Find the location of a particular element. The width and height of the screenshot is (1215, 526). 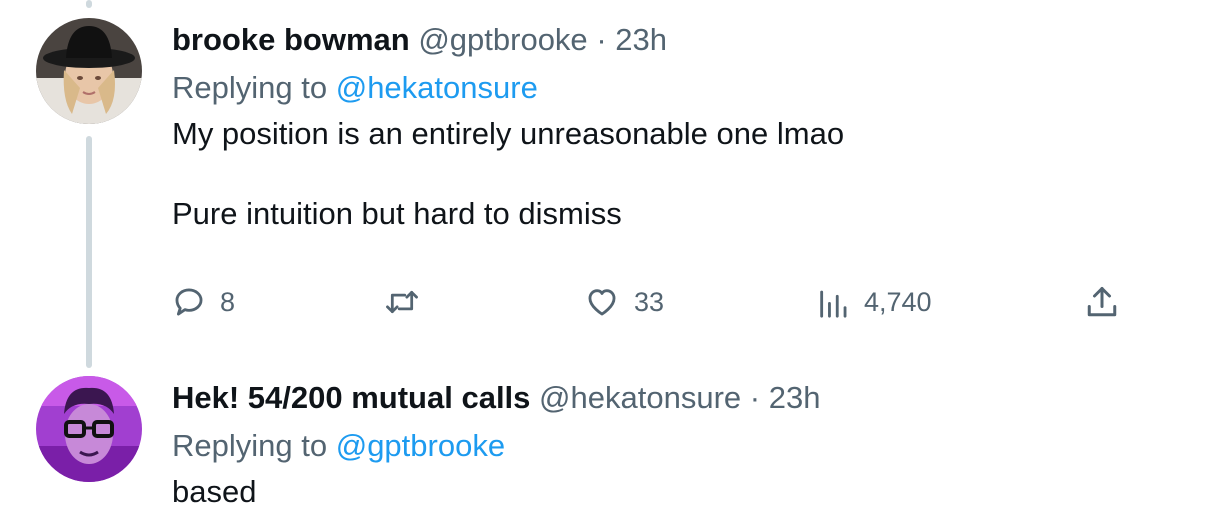

display-name: Hek! 54/200 mutual calls is located at coordinates (351, 397).